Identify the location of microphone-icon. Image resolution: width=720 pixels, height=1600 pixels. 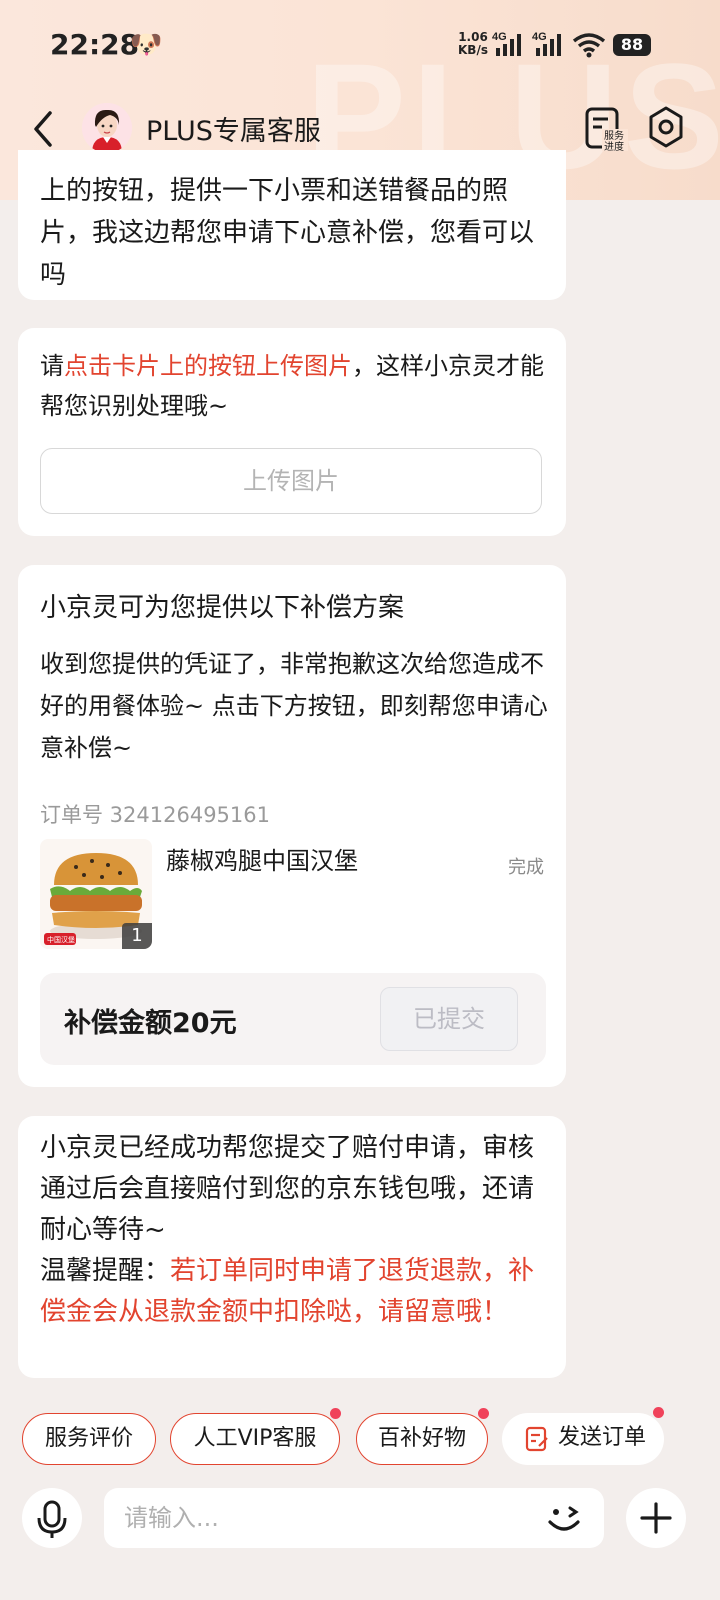
(52, 1519).